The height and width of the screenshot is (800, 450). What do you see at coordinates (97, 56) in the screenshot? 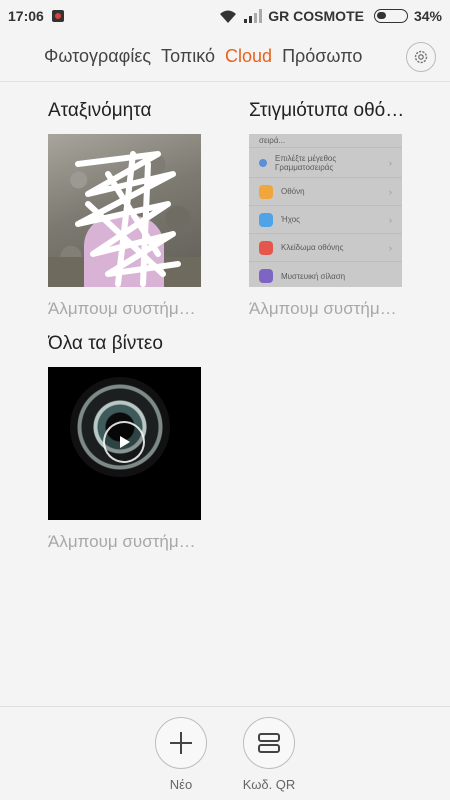
I see `tab-photos: Φωτογραφίες` at bounding box center [97, 56].